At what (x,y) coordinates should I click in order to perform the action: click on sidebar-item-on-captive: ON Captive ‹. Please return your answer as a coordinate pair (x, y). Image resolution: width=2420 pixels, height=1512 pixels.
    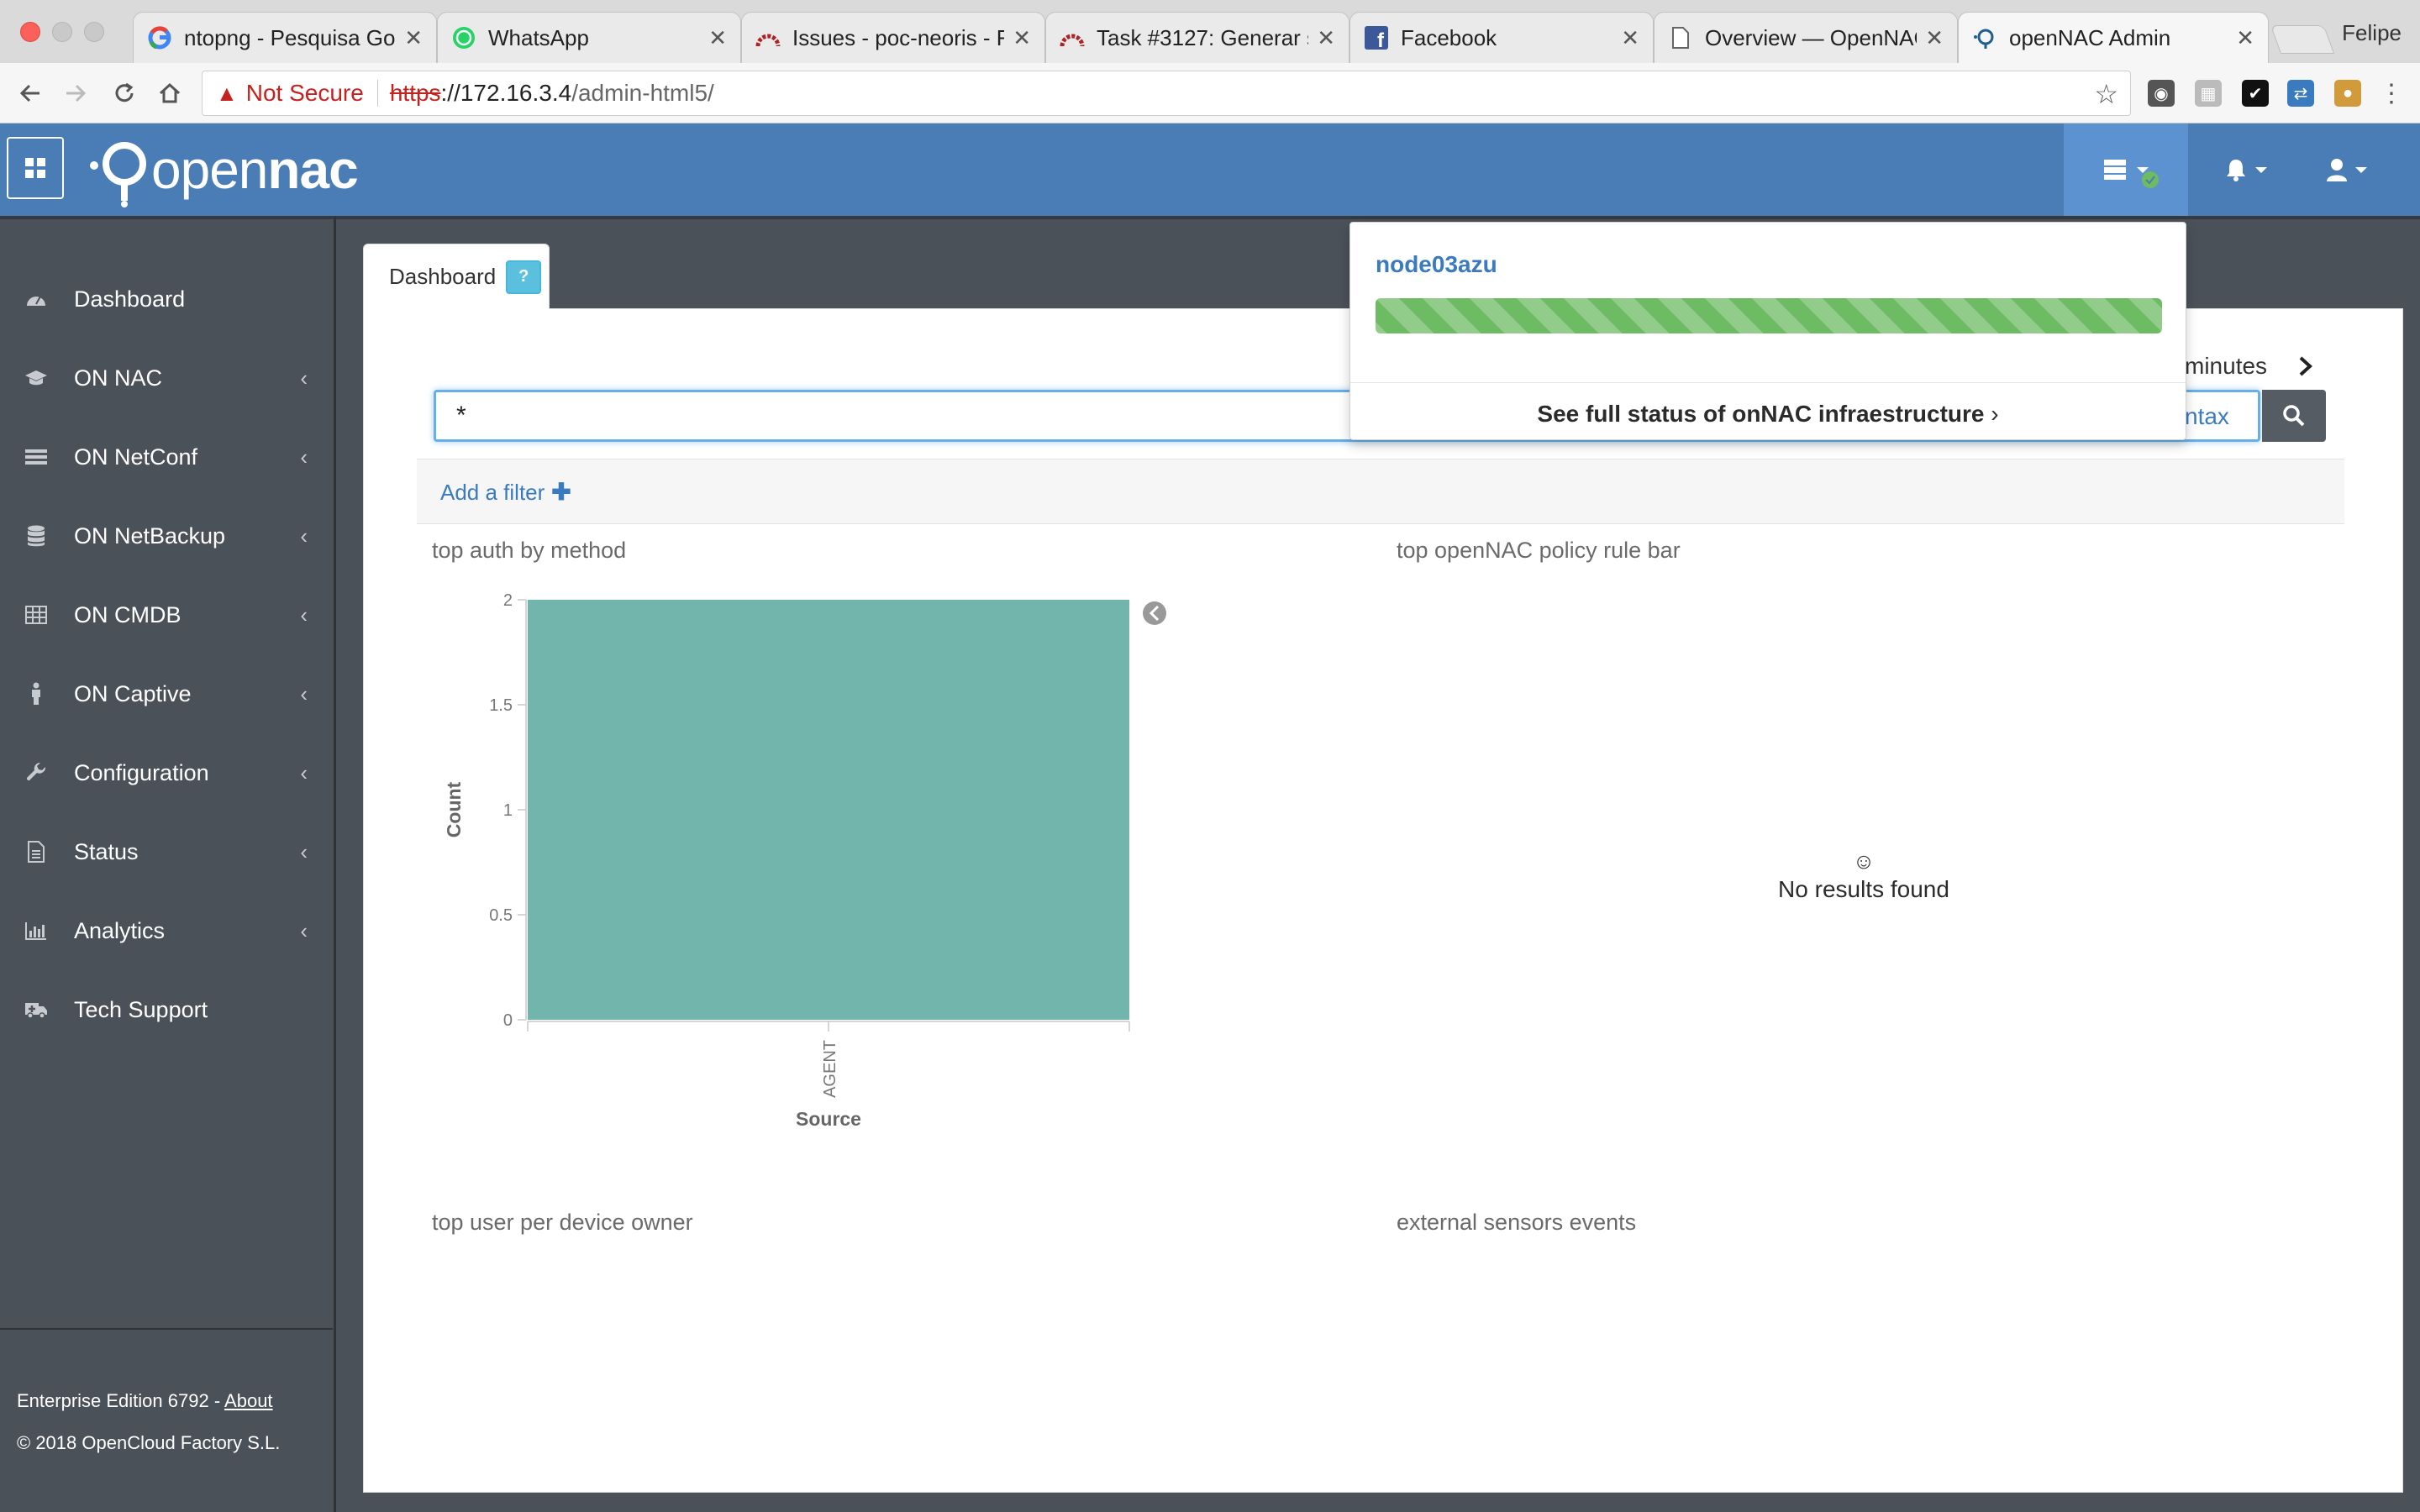
    Looking at the image, I should click on (166, 693).